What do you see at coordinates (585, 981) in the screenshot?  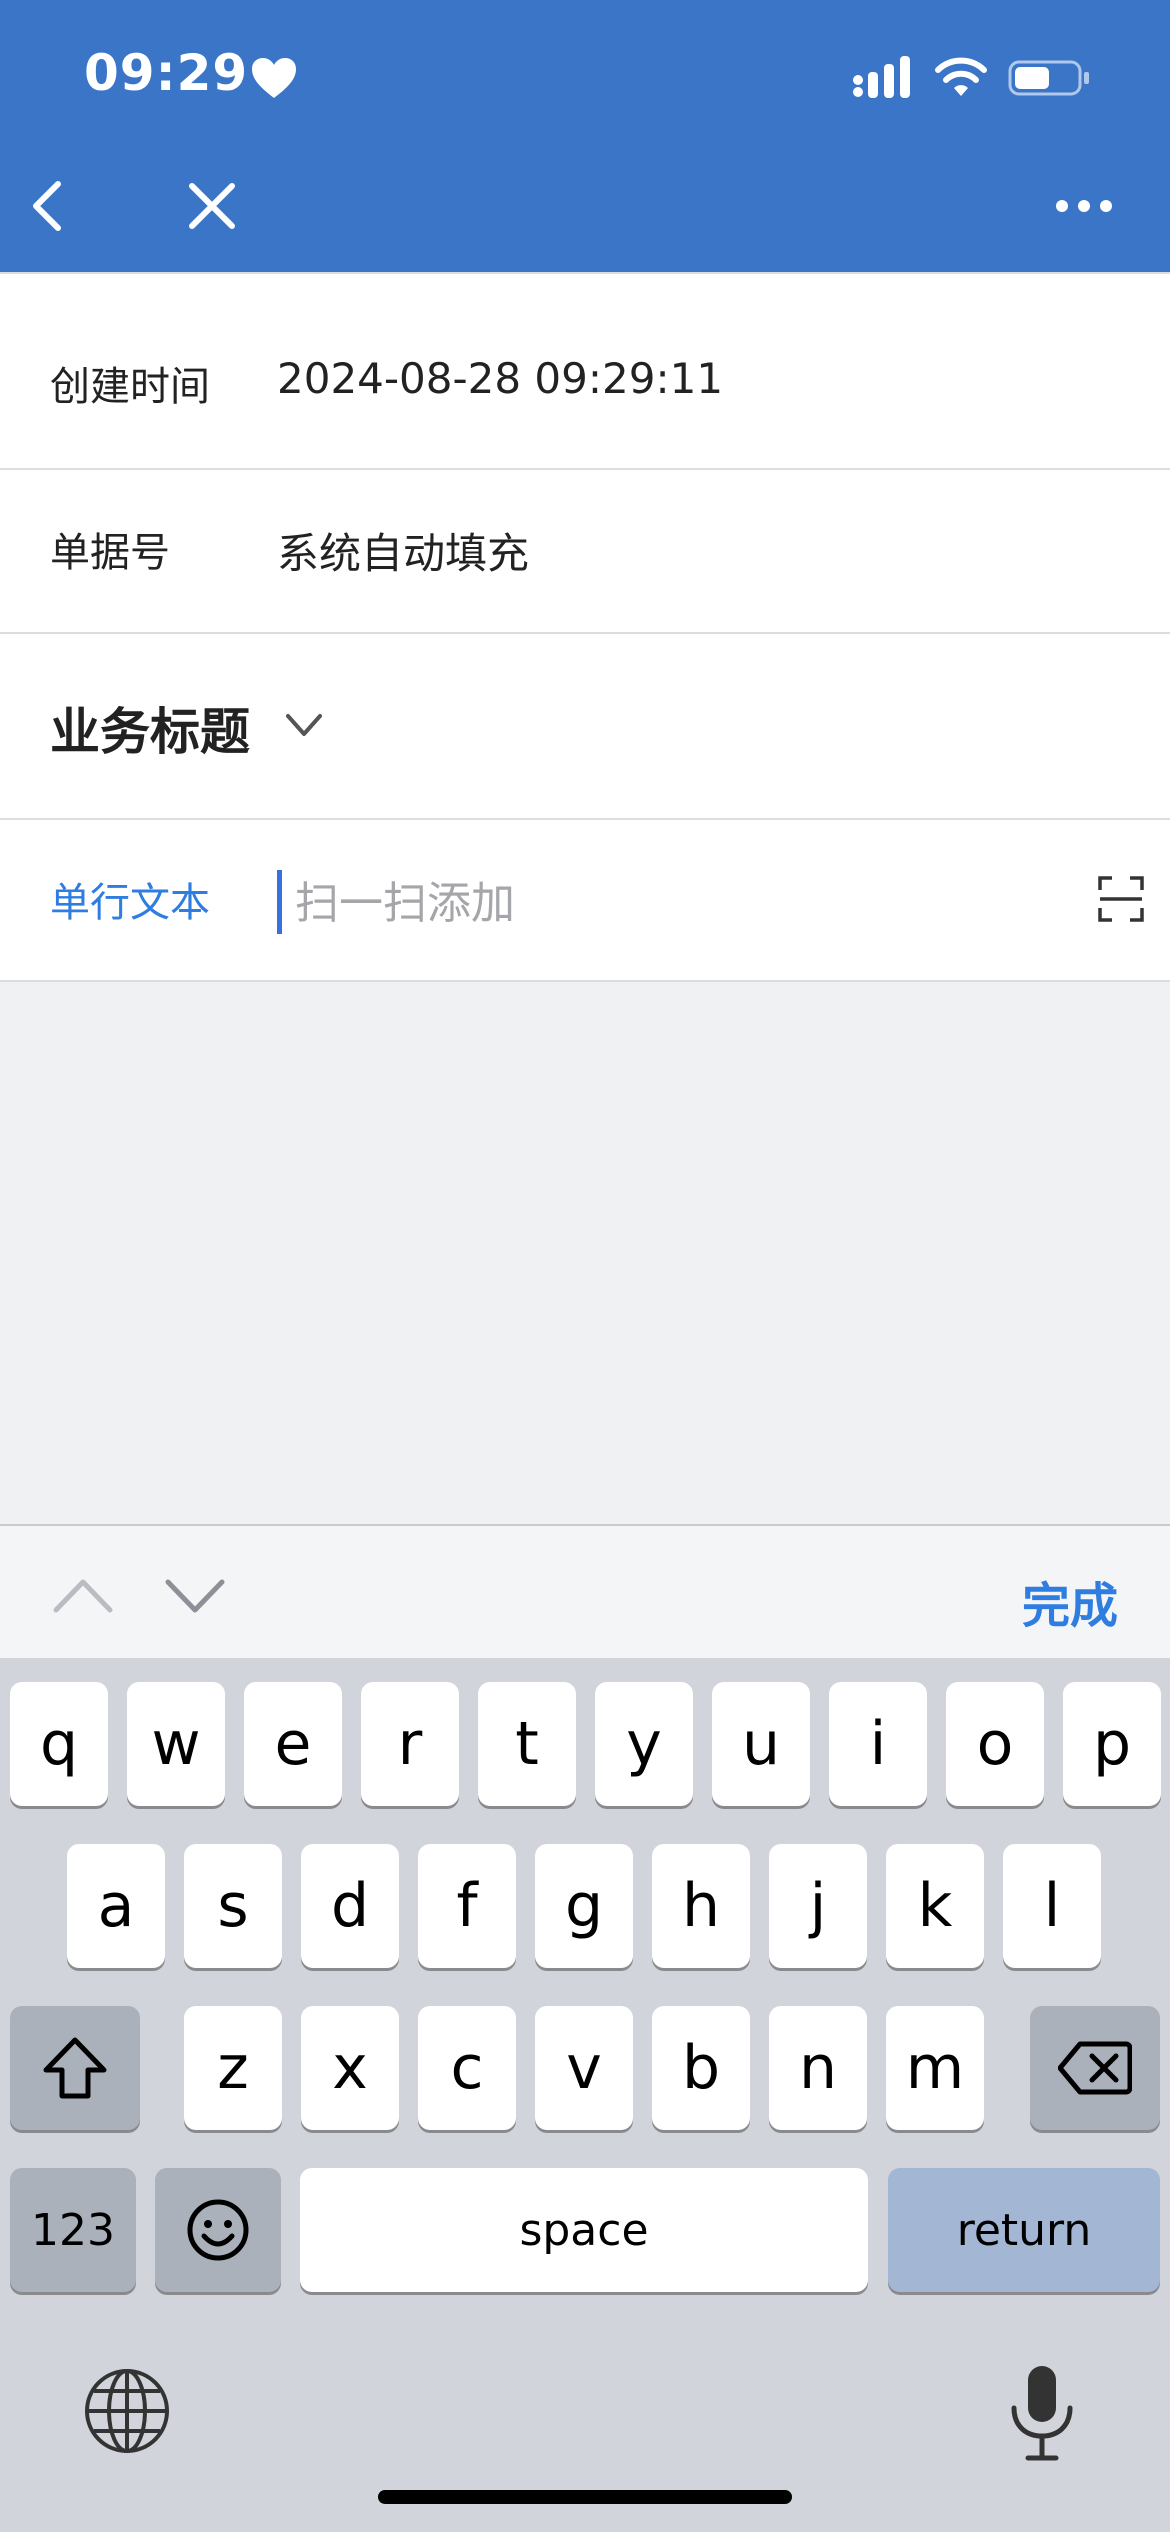 I see `form-bottom-divider` at bounding box center [585, 981].